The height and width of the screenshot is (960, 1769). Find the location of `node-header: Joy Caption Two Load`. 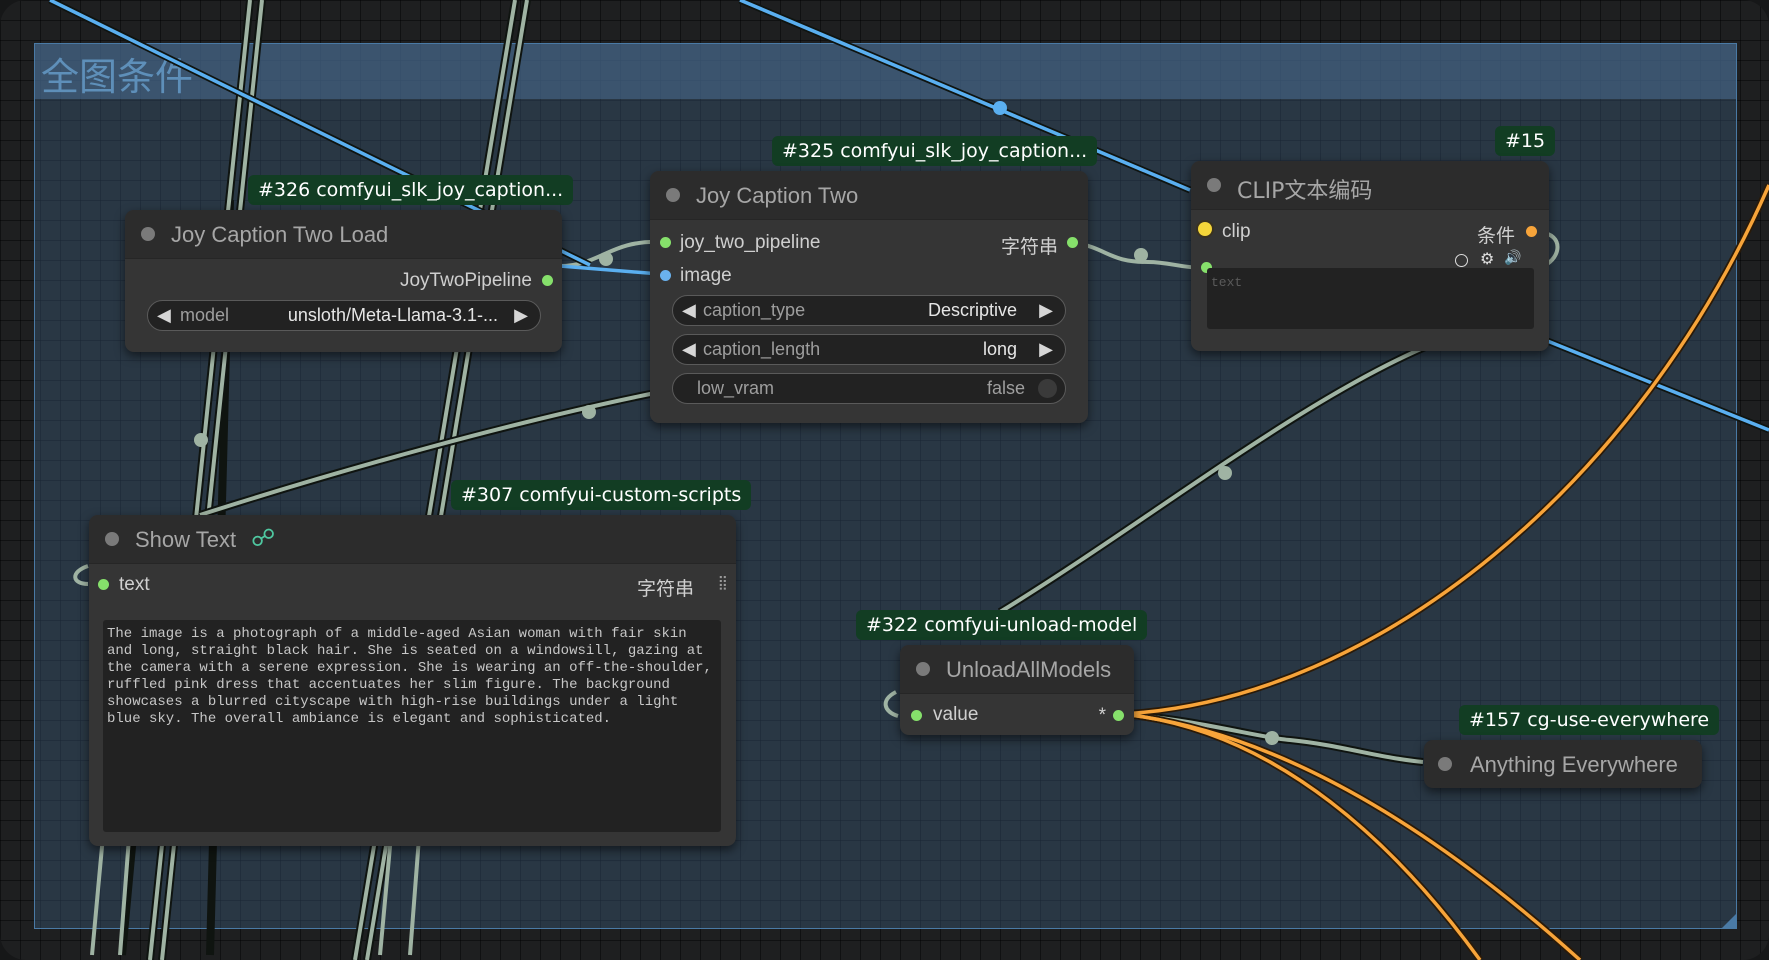

node-header: Joy Caption Two Load is located at coordinates (343, 234).